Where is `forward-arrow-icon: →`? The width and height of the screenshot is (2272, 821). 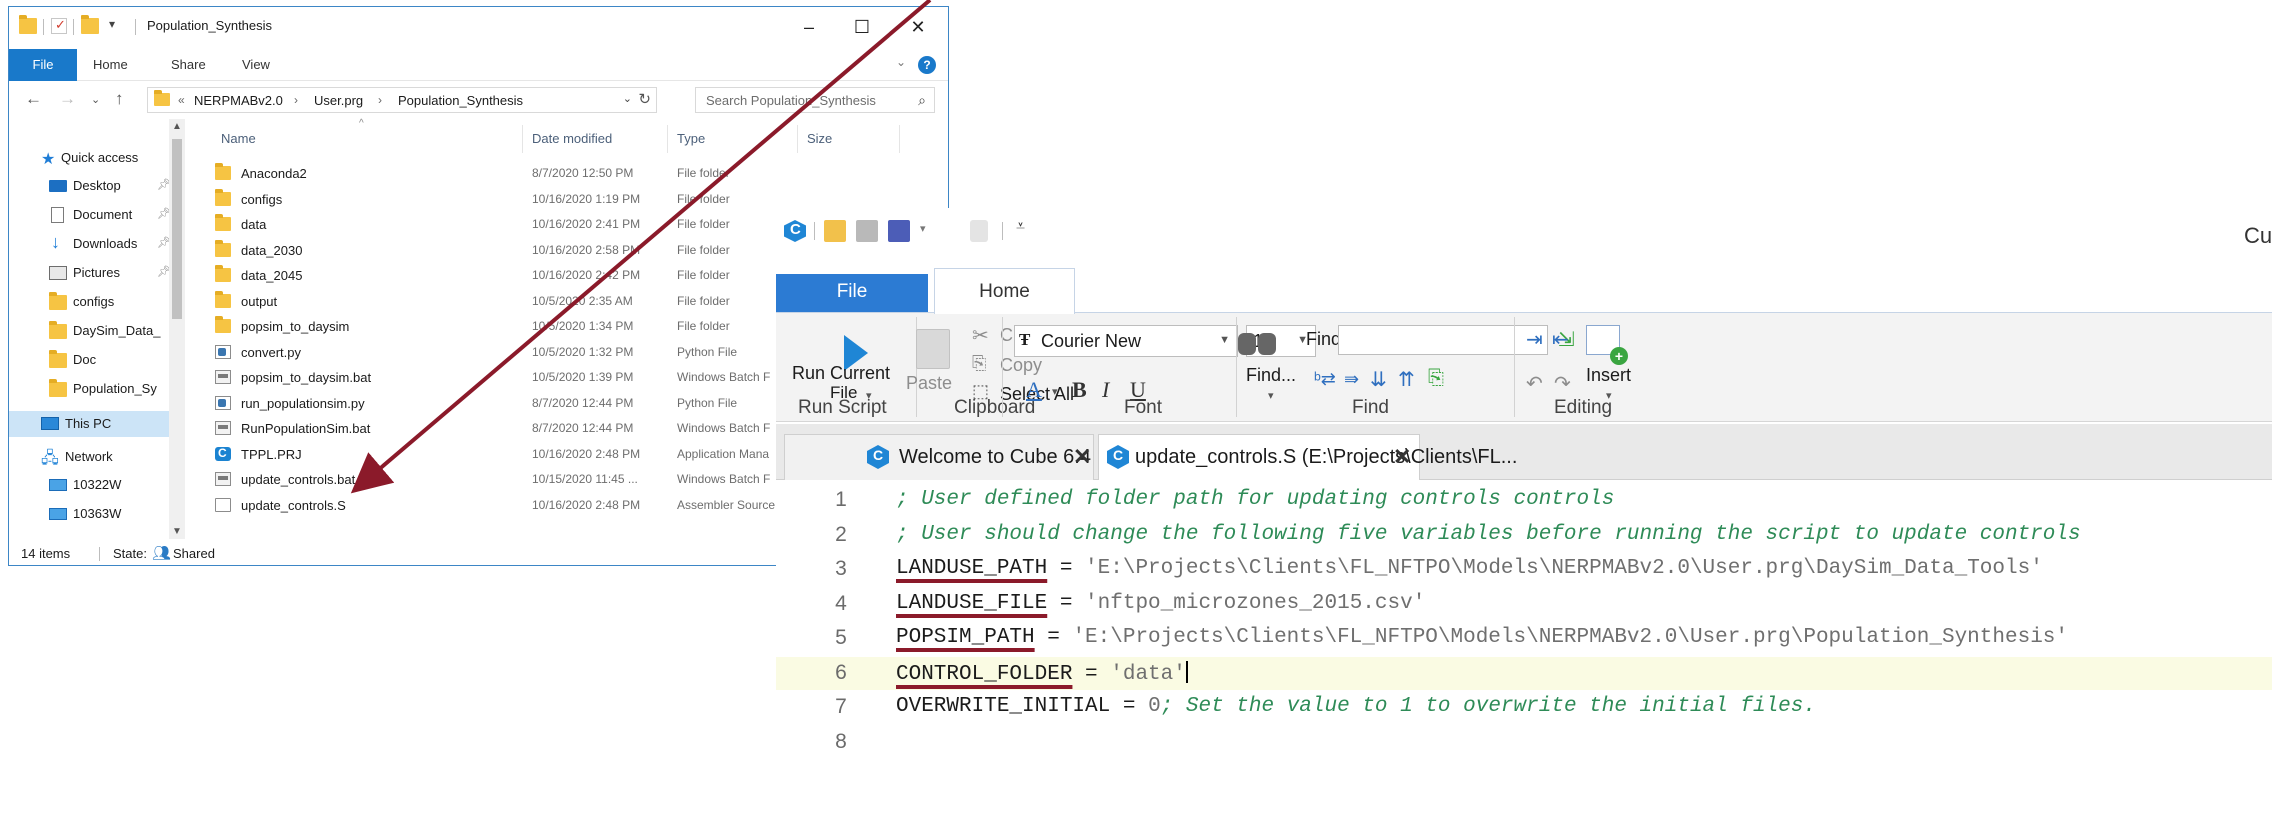 forward-arrow-icon: → is located at coordinates (67, 99).